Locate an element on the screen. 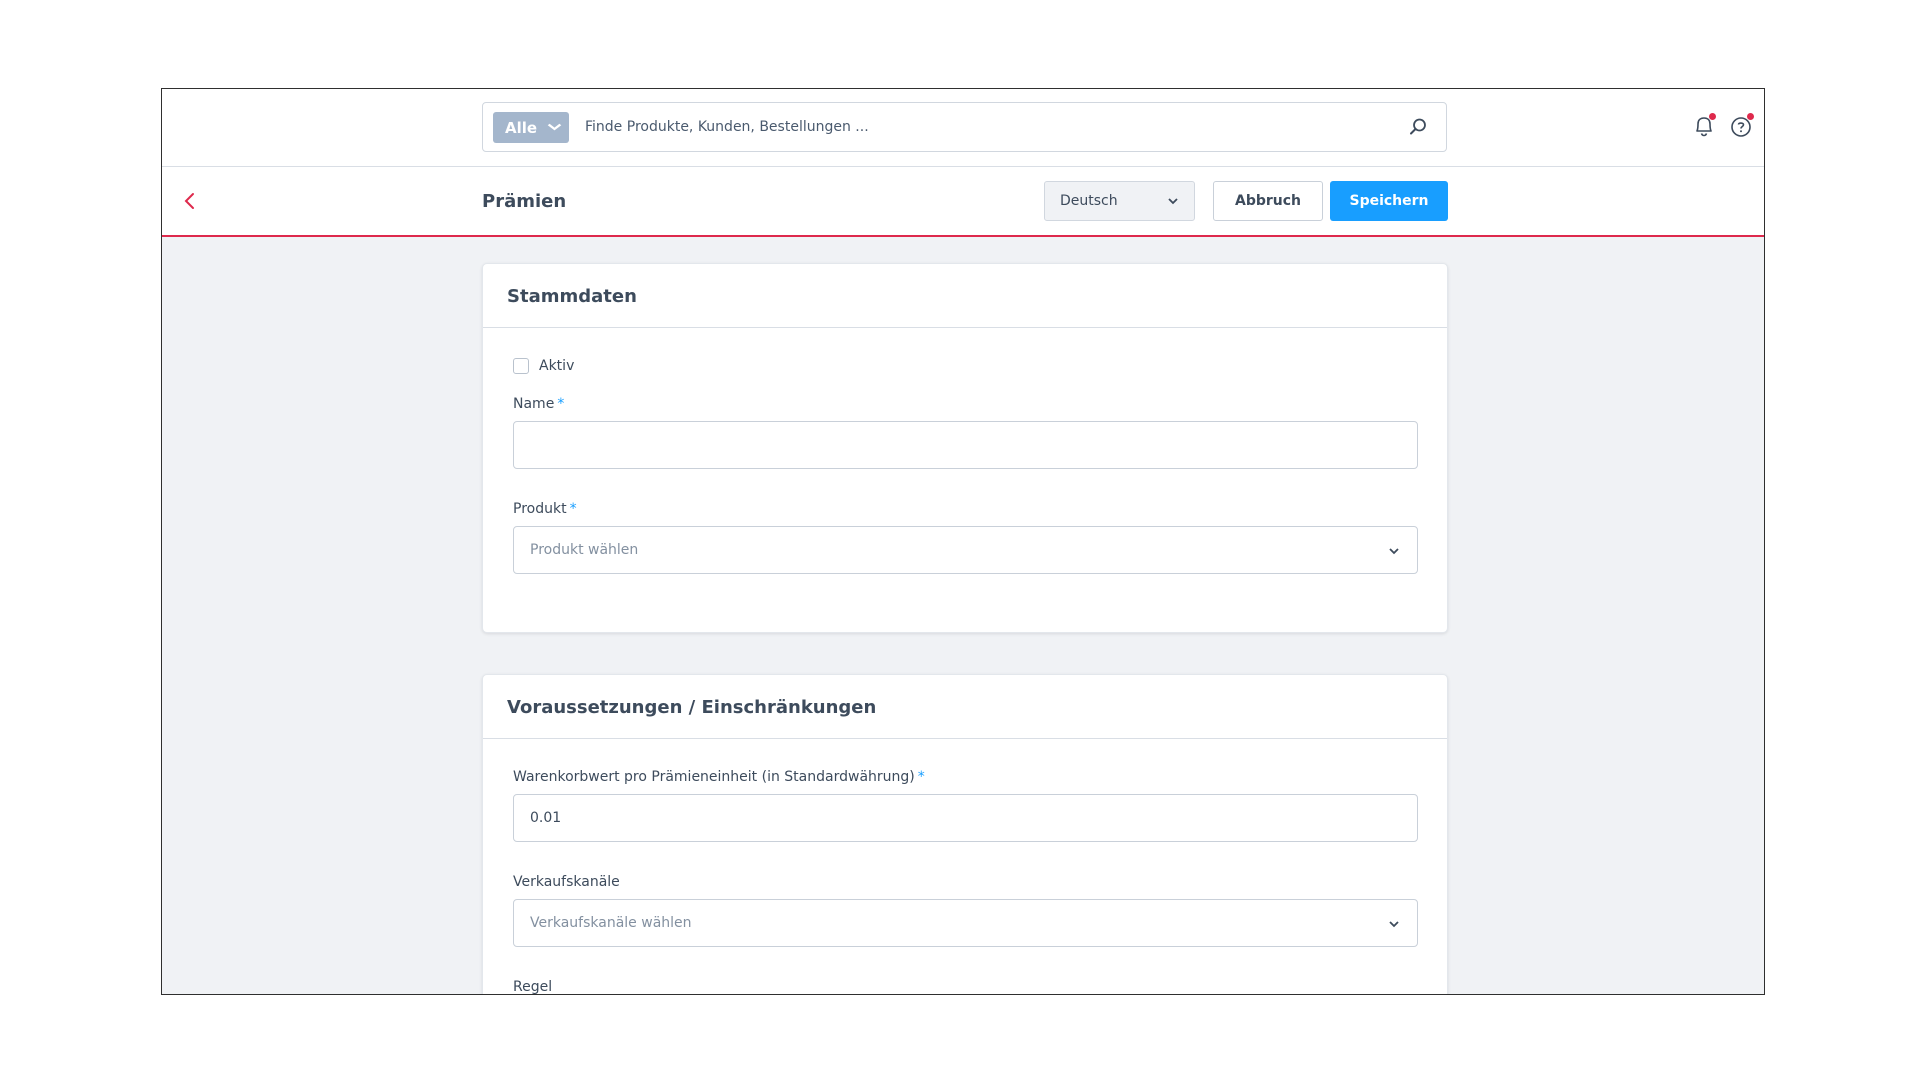 This screenshot has height=1080, width=1920. language-select-value: Deutsch is located at coordinates (1089, 201).